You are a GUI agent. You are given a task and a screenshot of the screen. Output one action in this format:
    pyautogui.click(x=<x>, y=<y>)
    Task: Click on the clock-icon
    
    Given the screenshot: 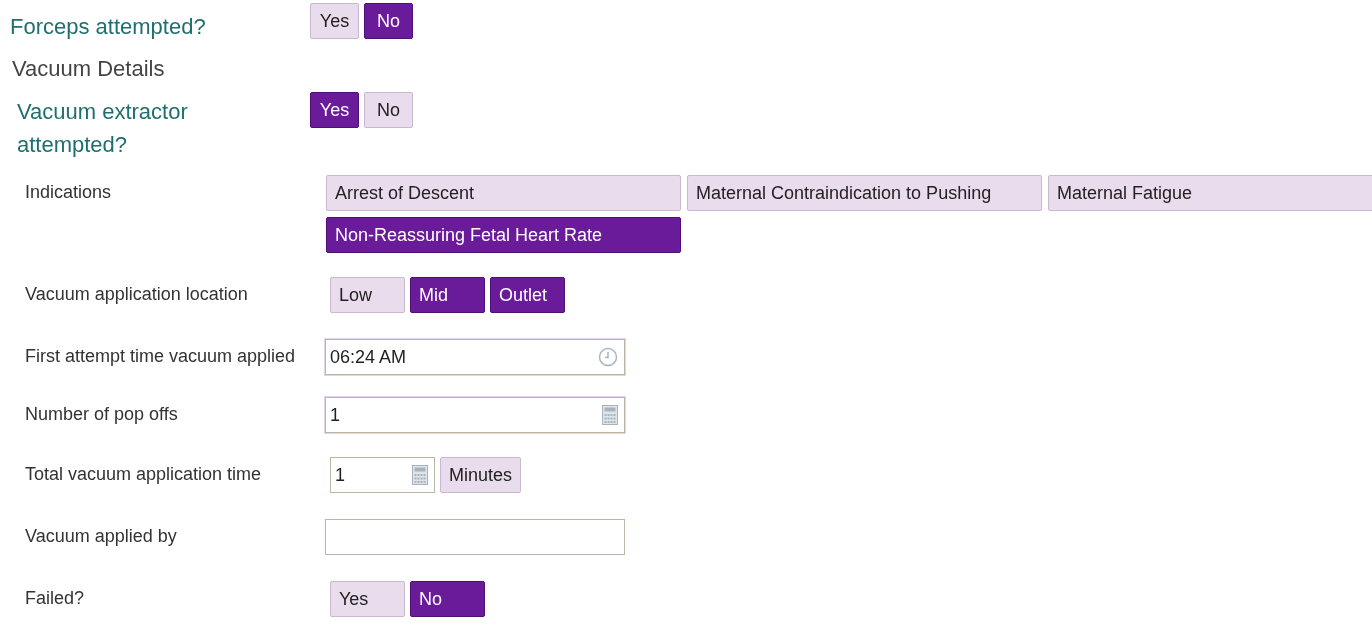 What is the action you would take?
    pyautogui.click(x=608, y=357)
    